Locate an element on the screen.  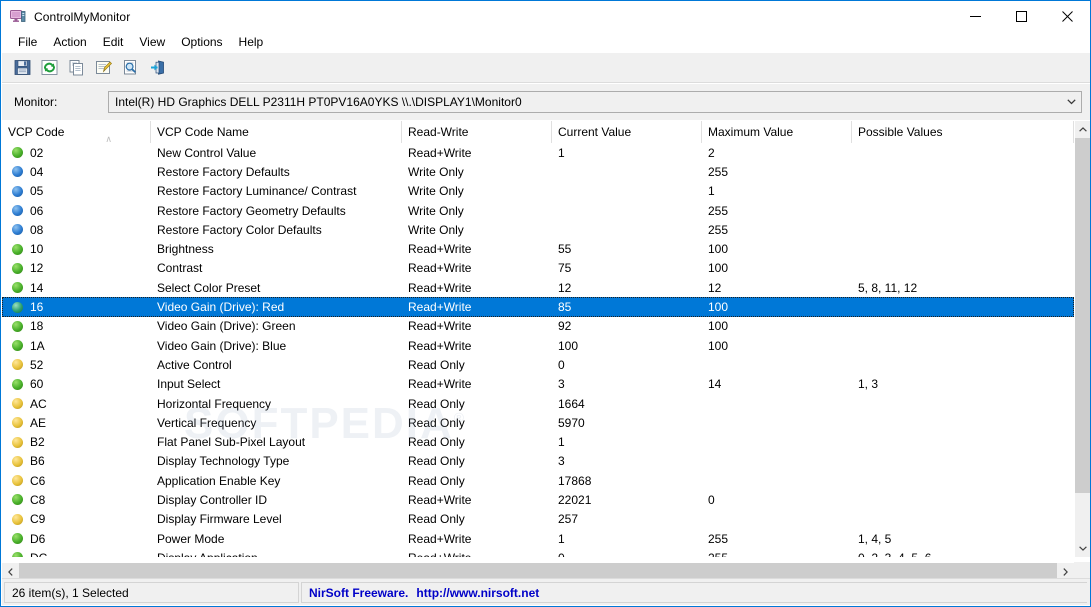
copy-icon is located at coordinates (76, 68).